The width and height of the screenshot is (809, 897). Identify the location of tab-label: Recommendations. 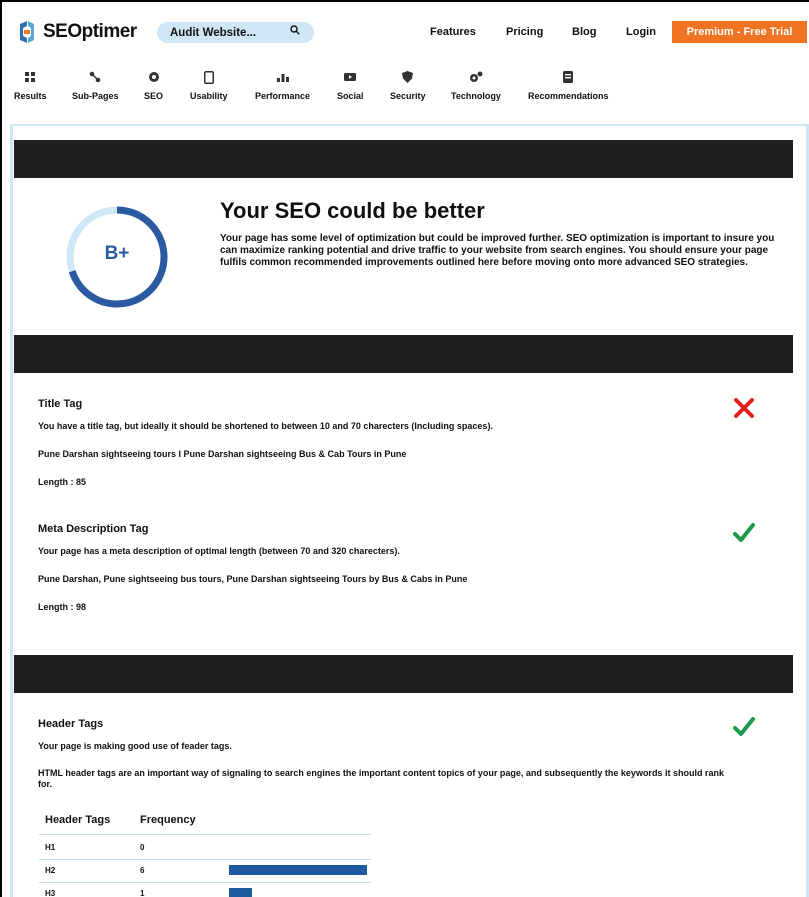
(568, 96).